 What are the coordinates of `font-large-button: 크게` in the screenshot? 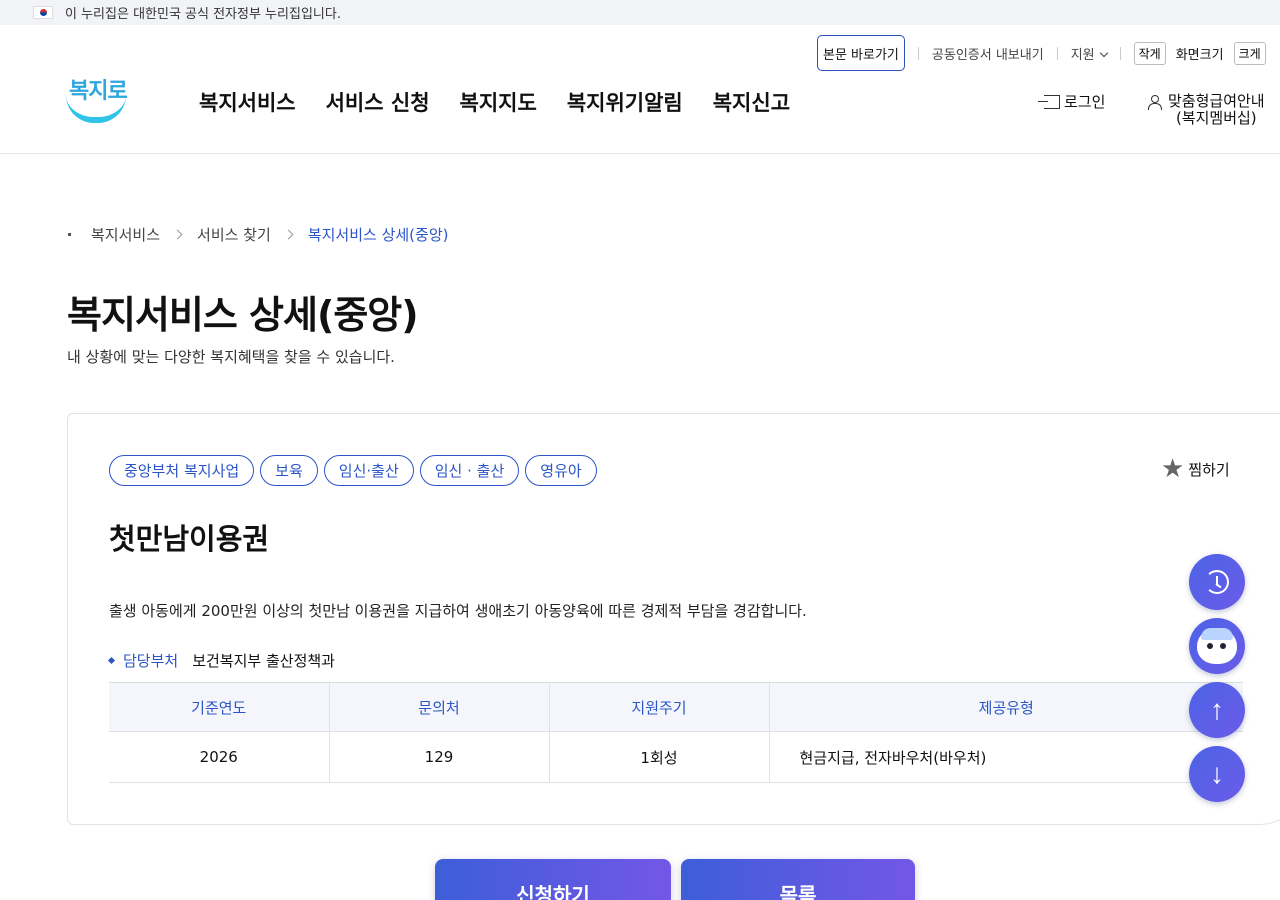 It's located at (1249, 53).